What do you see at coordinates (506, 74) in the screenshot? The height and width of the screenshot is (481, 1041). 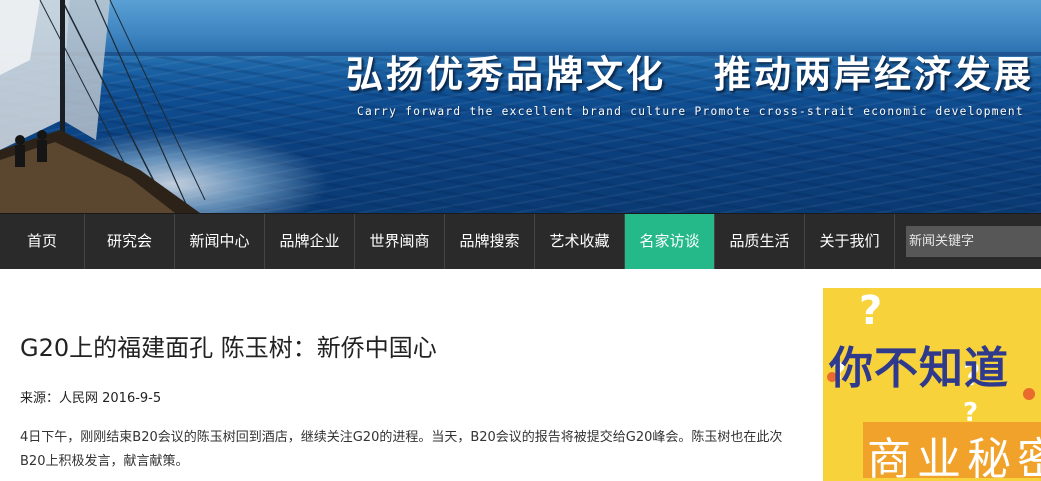 I see `banner-slogan-left: 弘扬优秀品牌文化` at bounding box center [506, 74].